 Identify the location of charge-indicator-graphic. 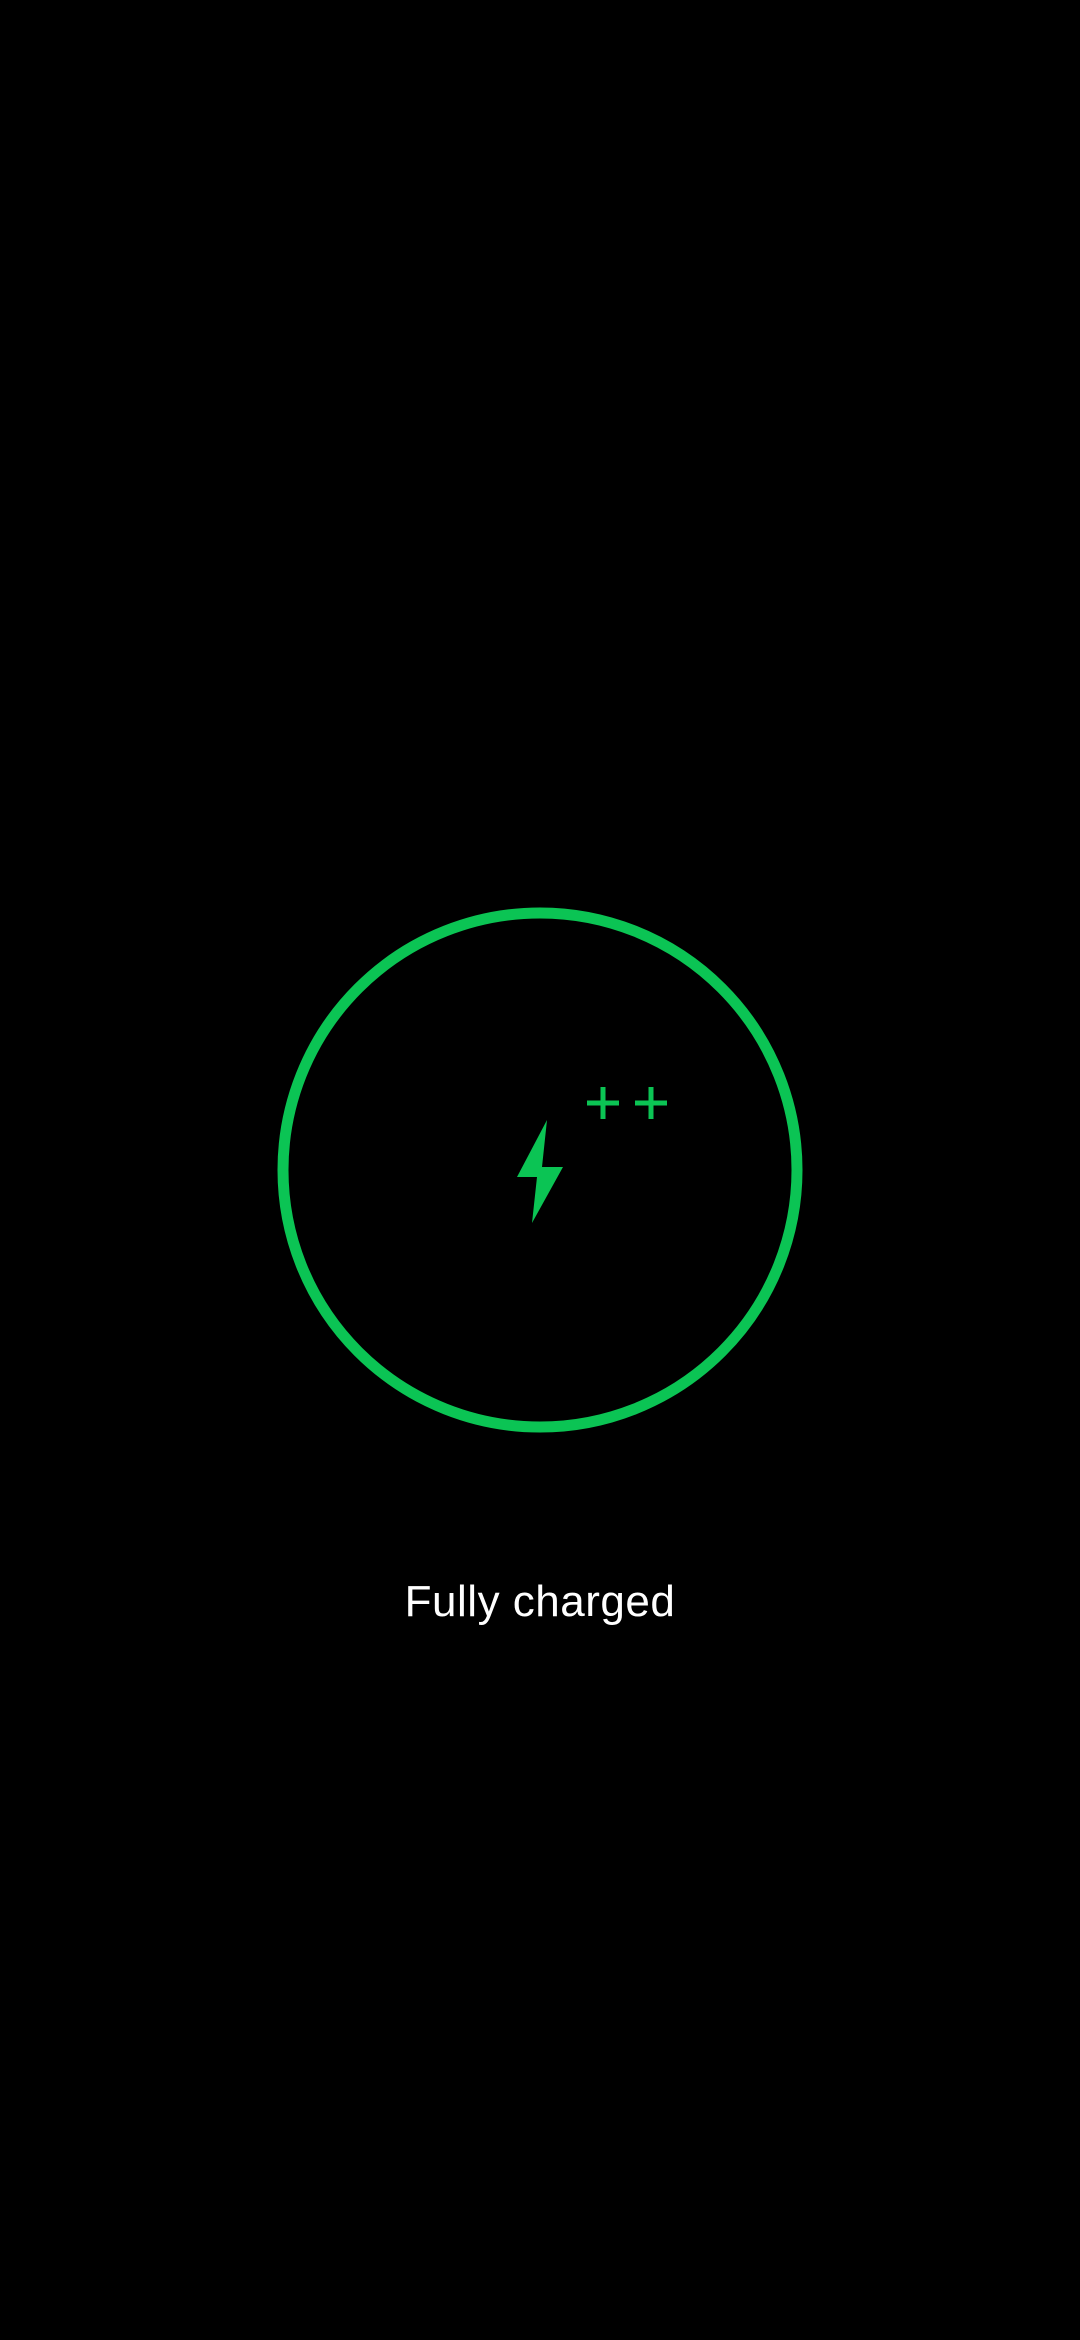
(540, 1170).